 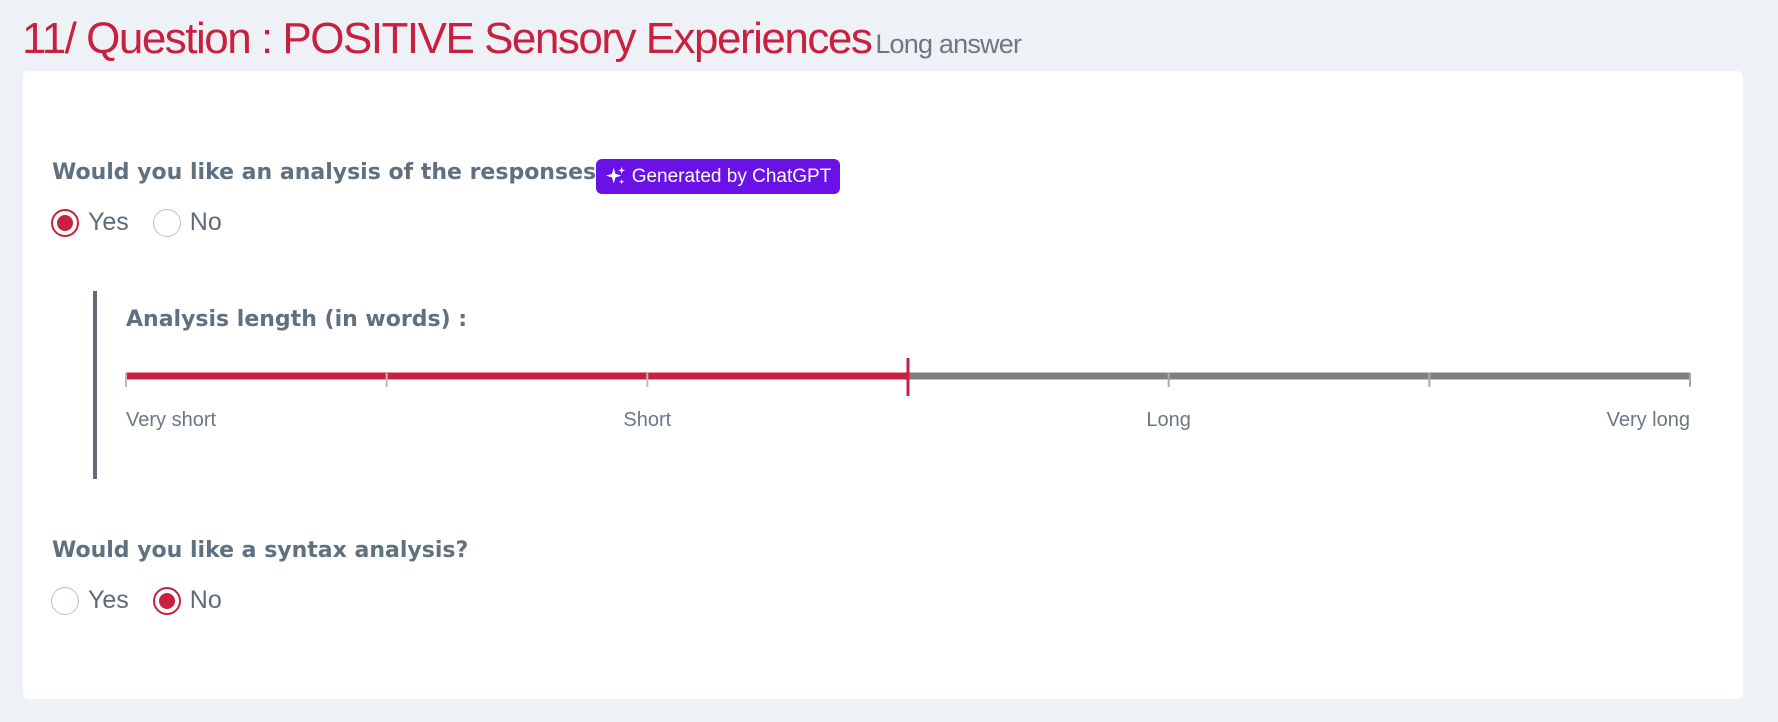 I want to click on slider-label: Very short, so click(x=171, y=420).